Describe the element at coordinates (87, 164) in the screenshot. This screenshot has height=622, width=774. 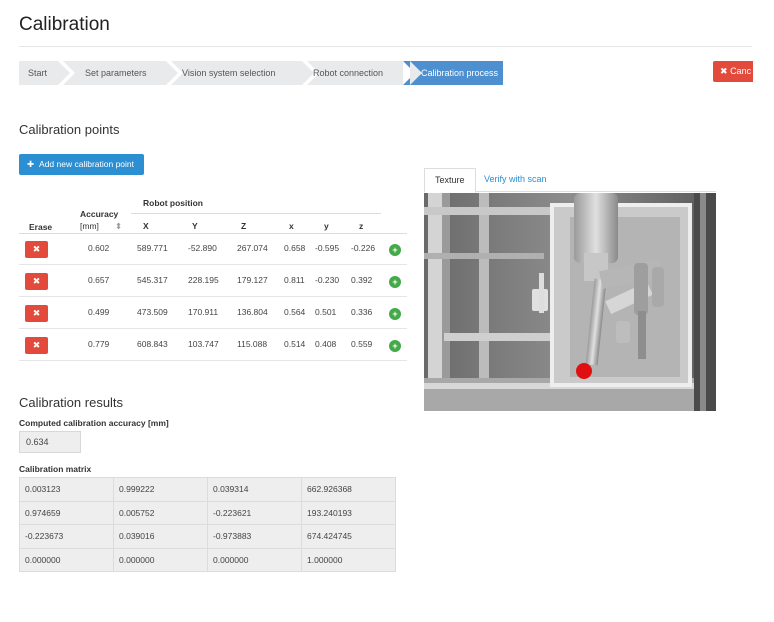
I see `add-calibration-point-label: Add new calibration point` at that location.